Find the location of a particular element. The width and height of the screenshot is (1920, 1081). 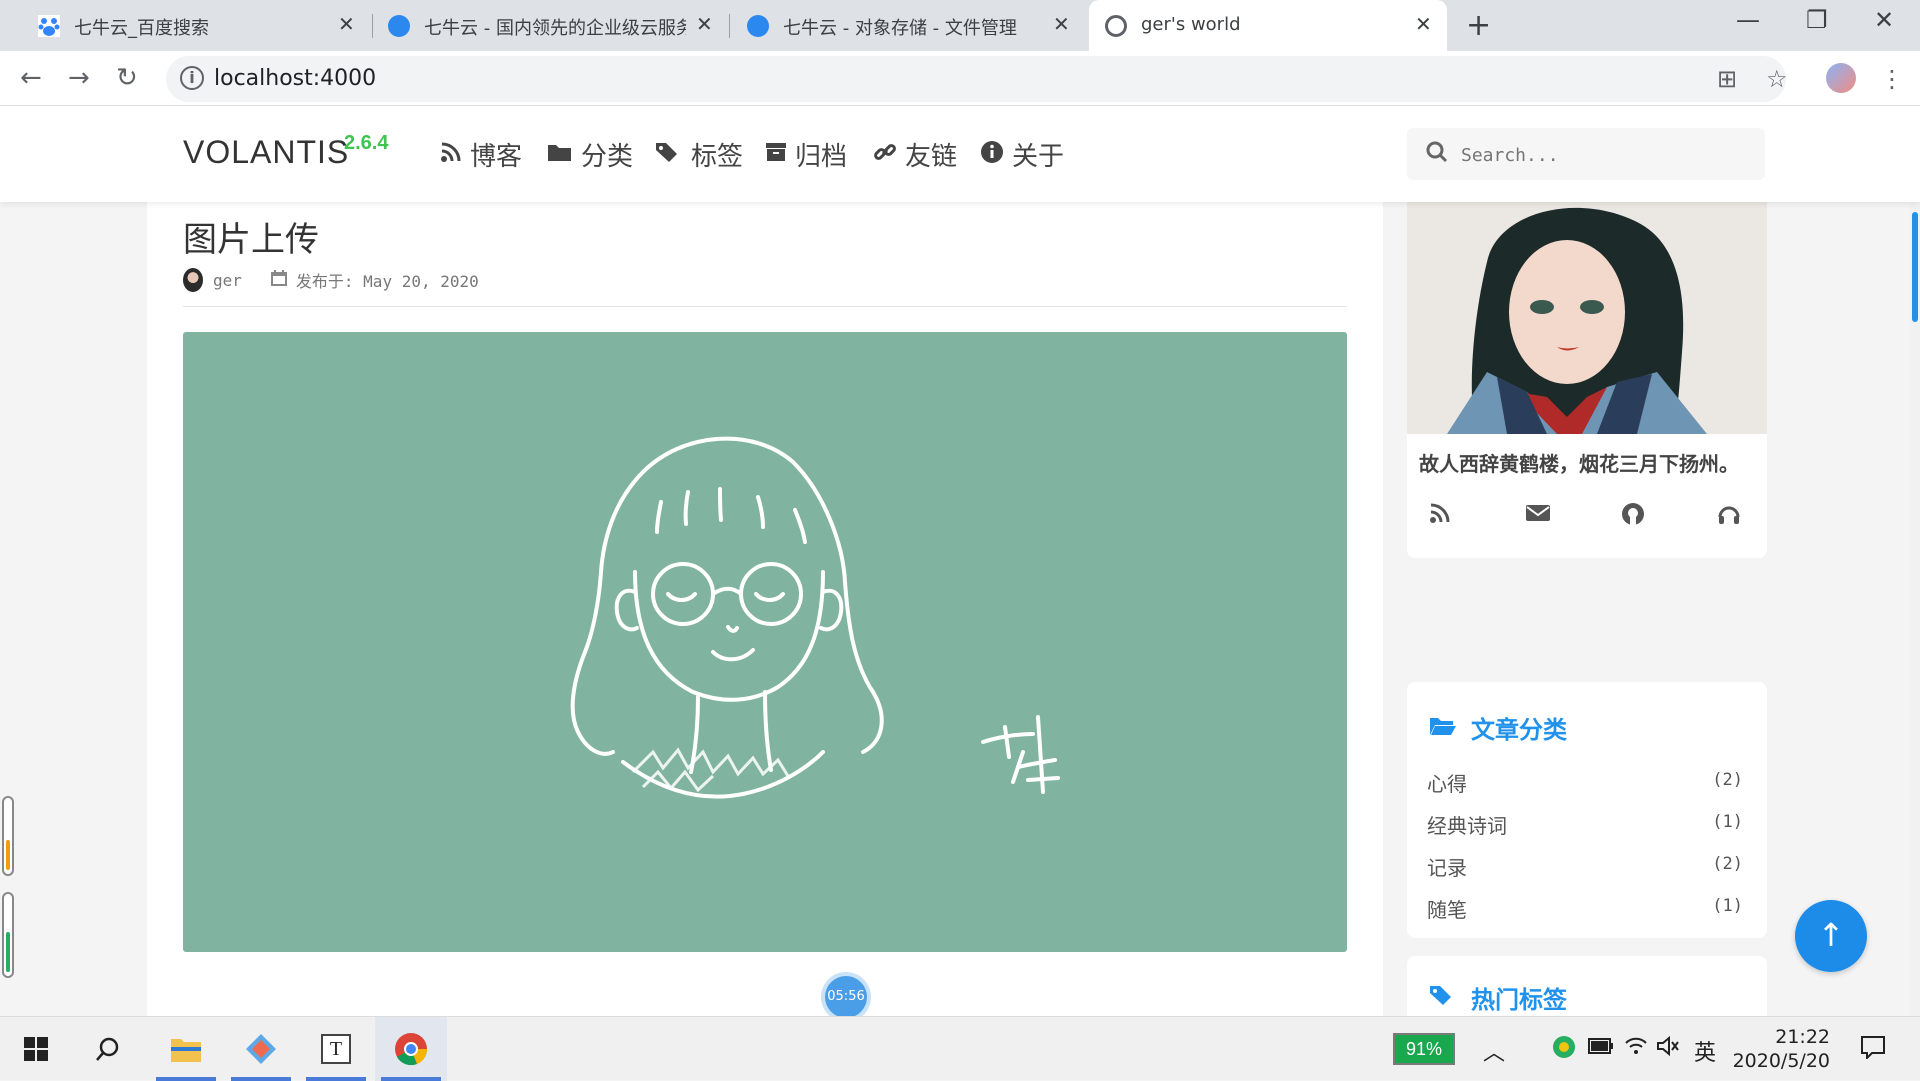

site-info-icon: i is located at coordinates (192, 78).